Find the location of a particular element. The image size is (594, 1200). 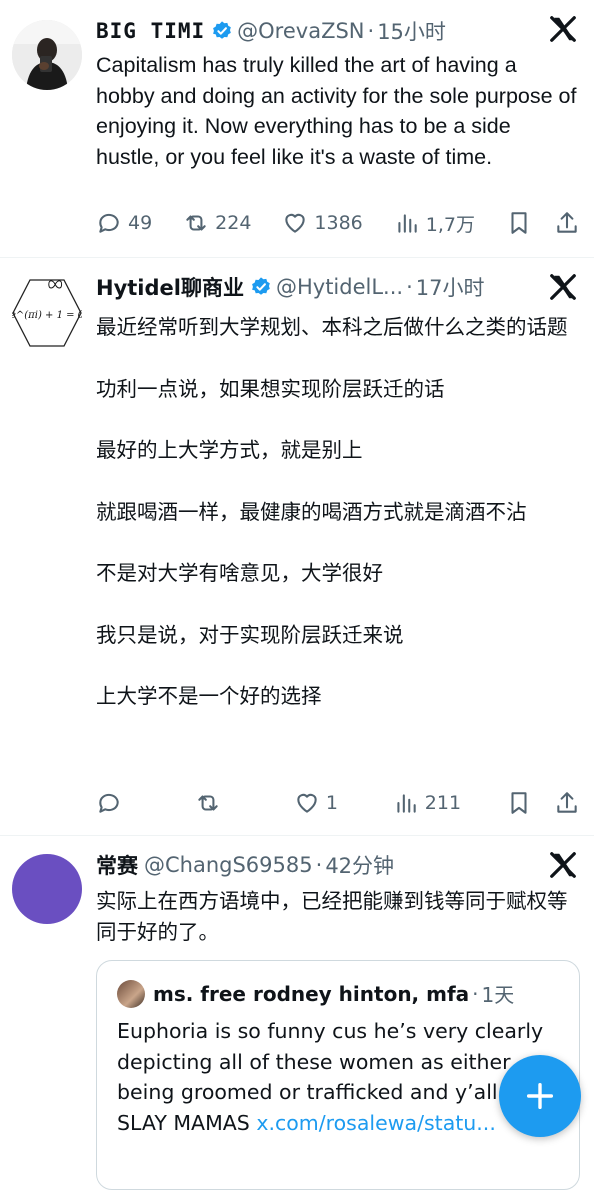

timestamp: 42分钟 is located at coordinates (359, 865).